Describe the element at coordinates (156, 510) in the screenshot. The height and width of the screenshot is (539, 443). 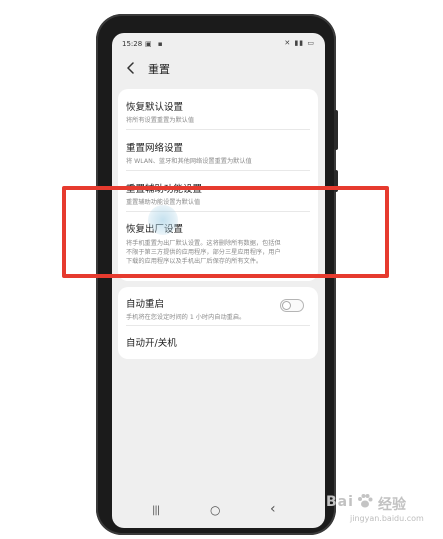
I see `recents-button: |||` at that location.